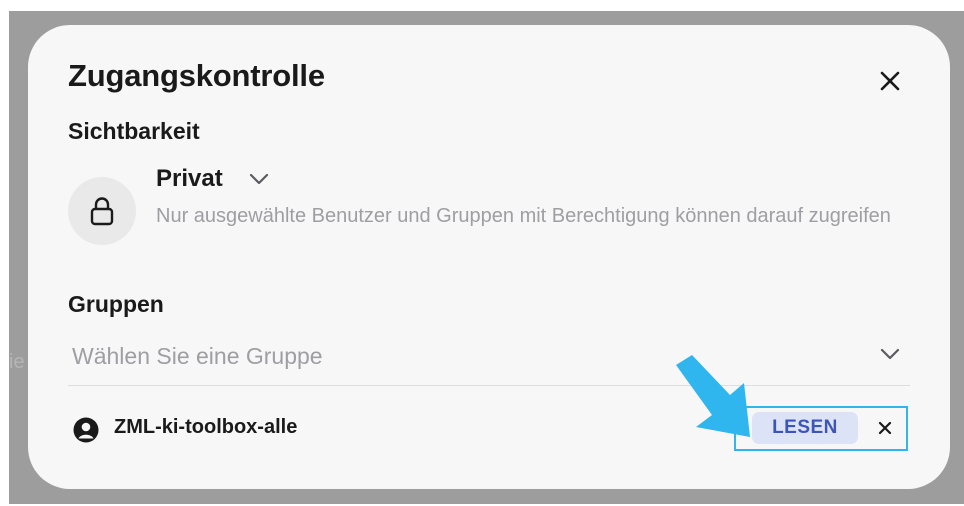 This screenshot has height=506, width=964. I want to click on group-name: ZML-ki-toolbox-alle, so click(206, 427).